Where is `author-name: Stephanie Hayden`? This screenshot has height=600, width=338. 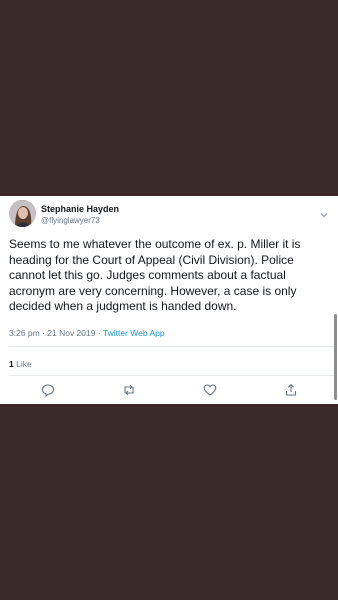 author-name: Stephanie Hayden is located at coordinates (80, 209).